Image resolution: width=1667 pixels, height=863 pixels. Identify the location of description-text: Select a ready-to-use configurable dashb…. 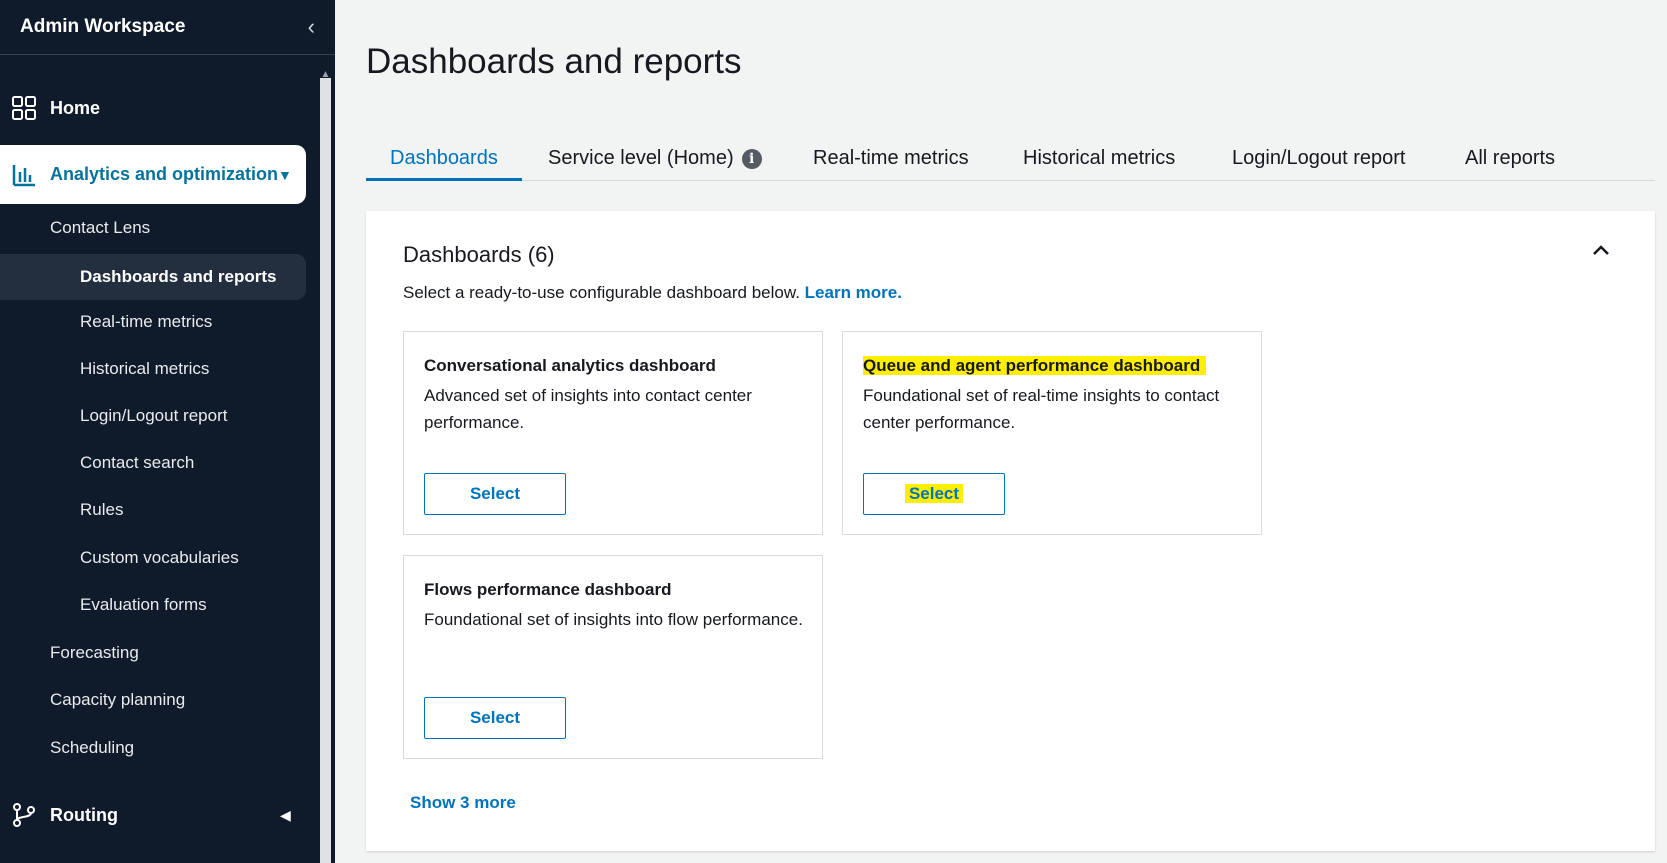
(601, 292).